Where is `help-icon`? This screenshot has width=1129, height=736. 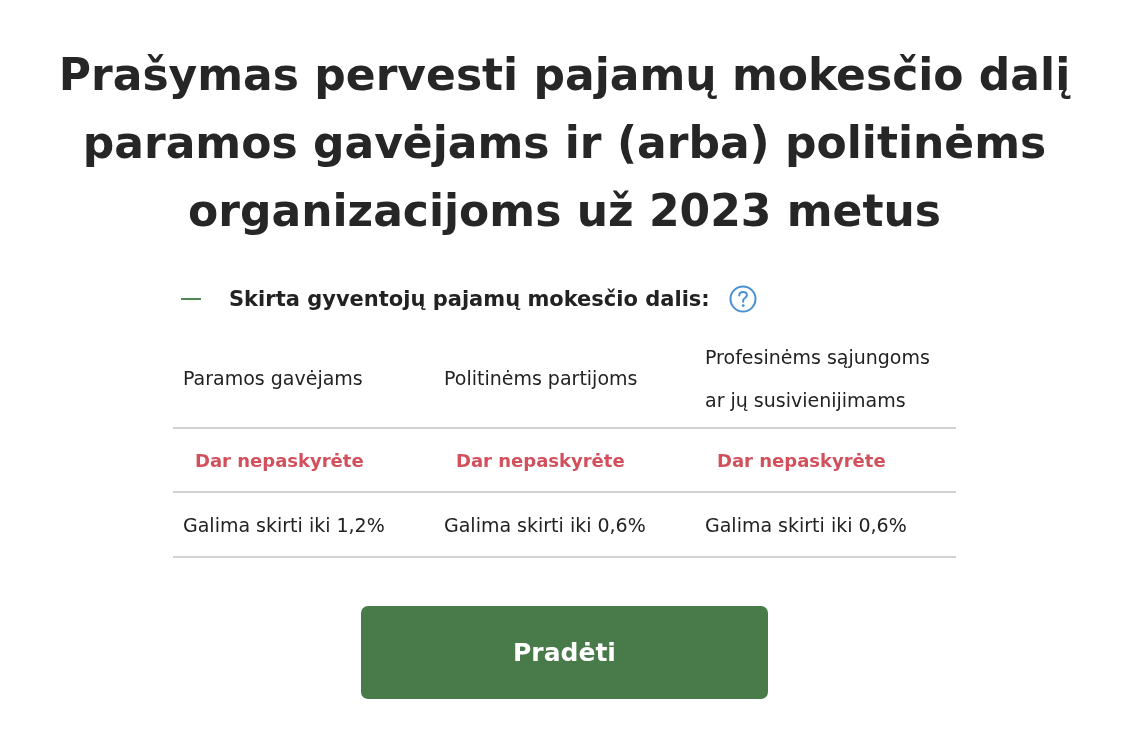
help-icon is located at coordinates (742, 299).